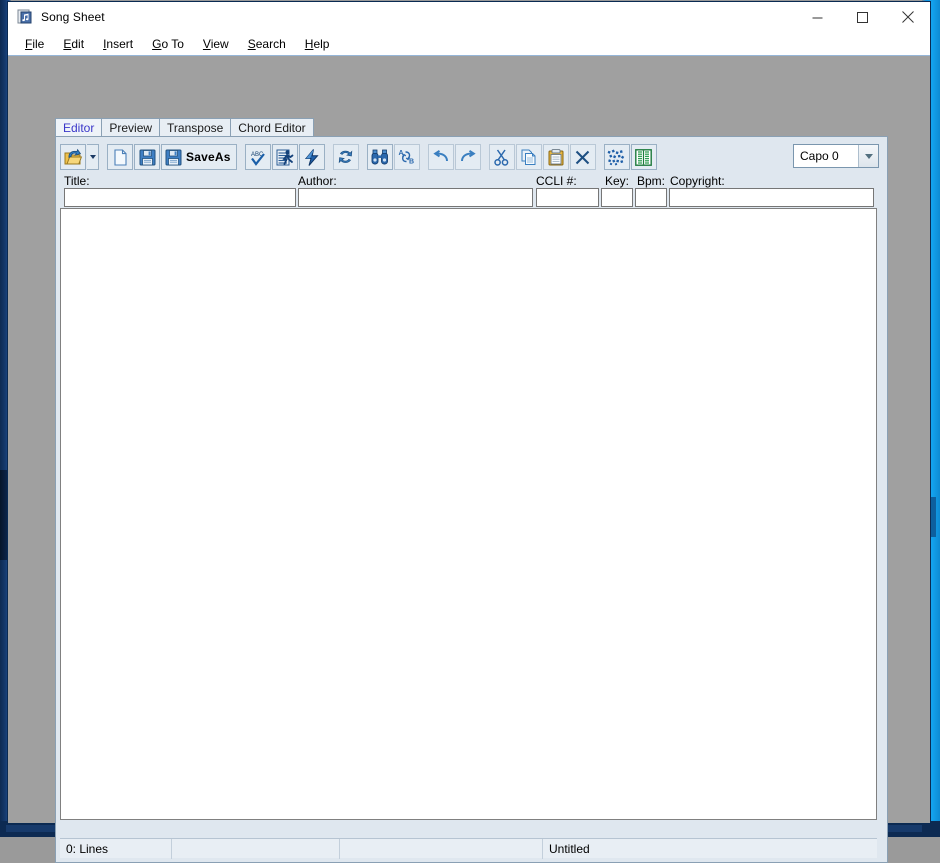  I want to click on menu-label-help: elp, so click(321, 44).